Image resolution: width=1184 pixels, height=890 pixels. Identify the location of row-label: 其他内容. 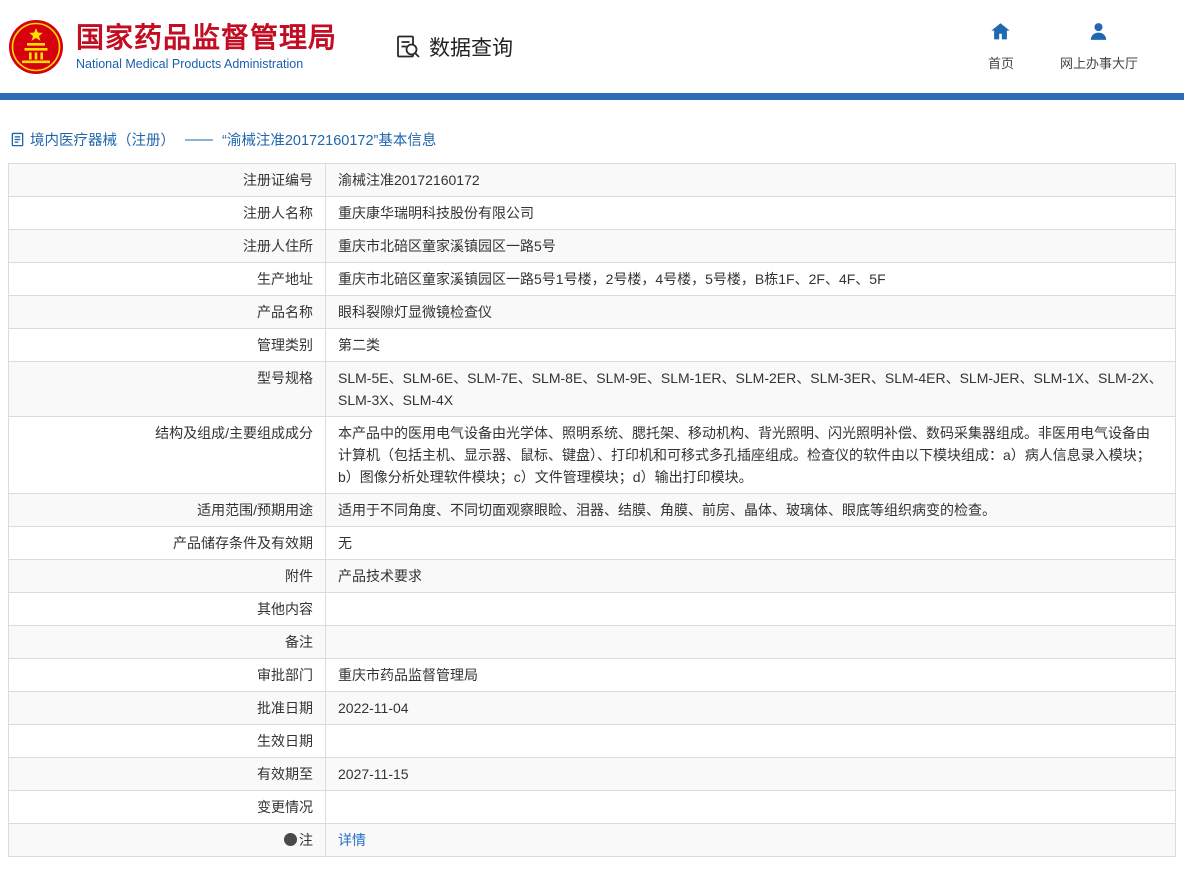
(167, 609).